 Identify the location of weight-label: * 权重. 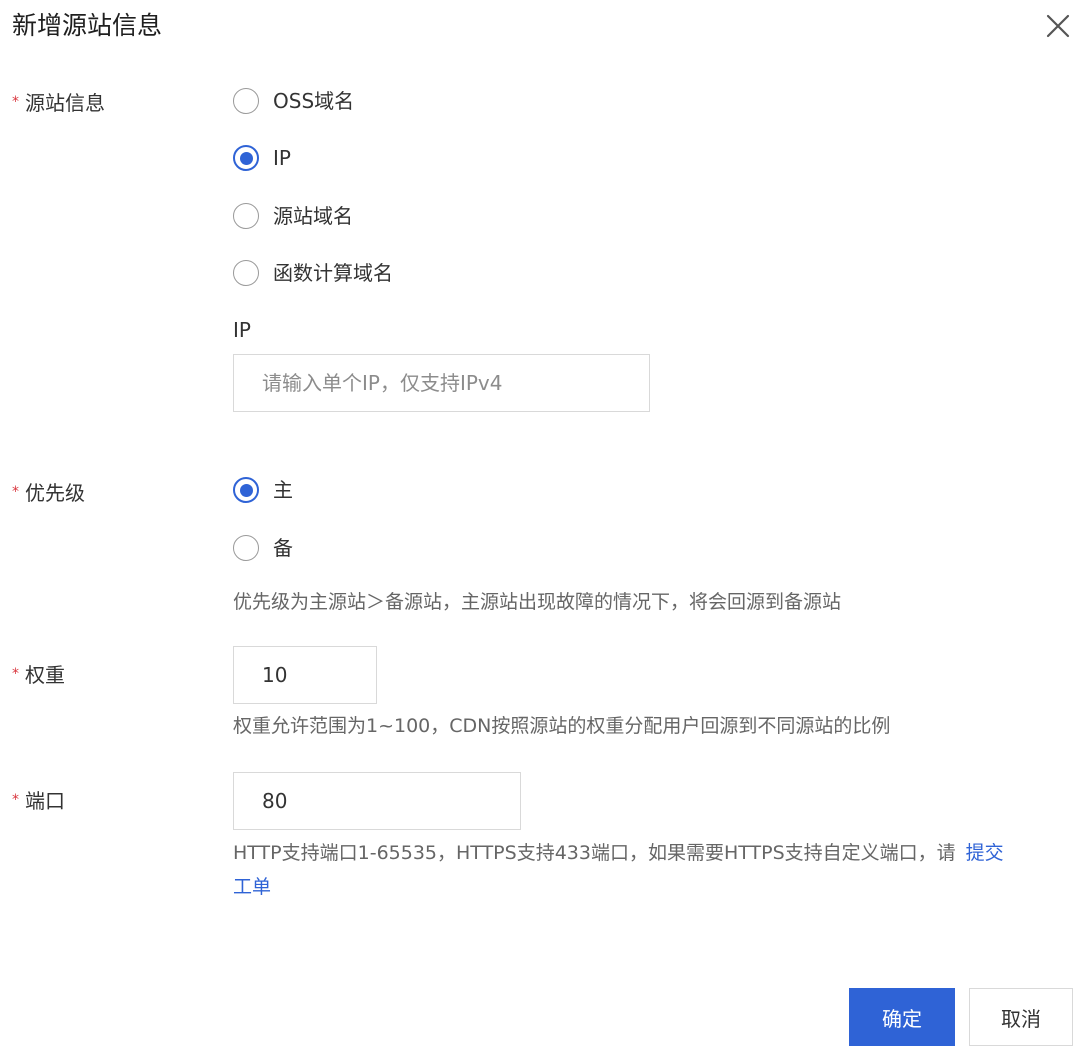
(38, 675).